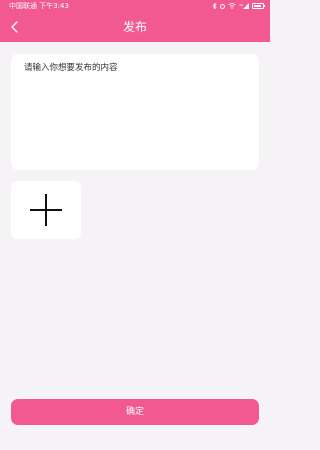 Image resolution: width=320 pixels, height=450 pixels. Describe the element at coordinates (135, 412) in the screenshot. I see `confirm-button: 确定` at that location.